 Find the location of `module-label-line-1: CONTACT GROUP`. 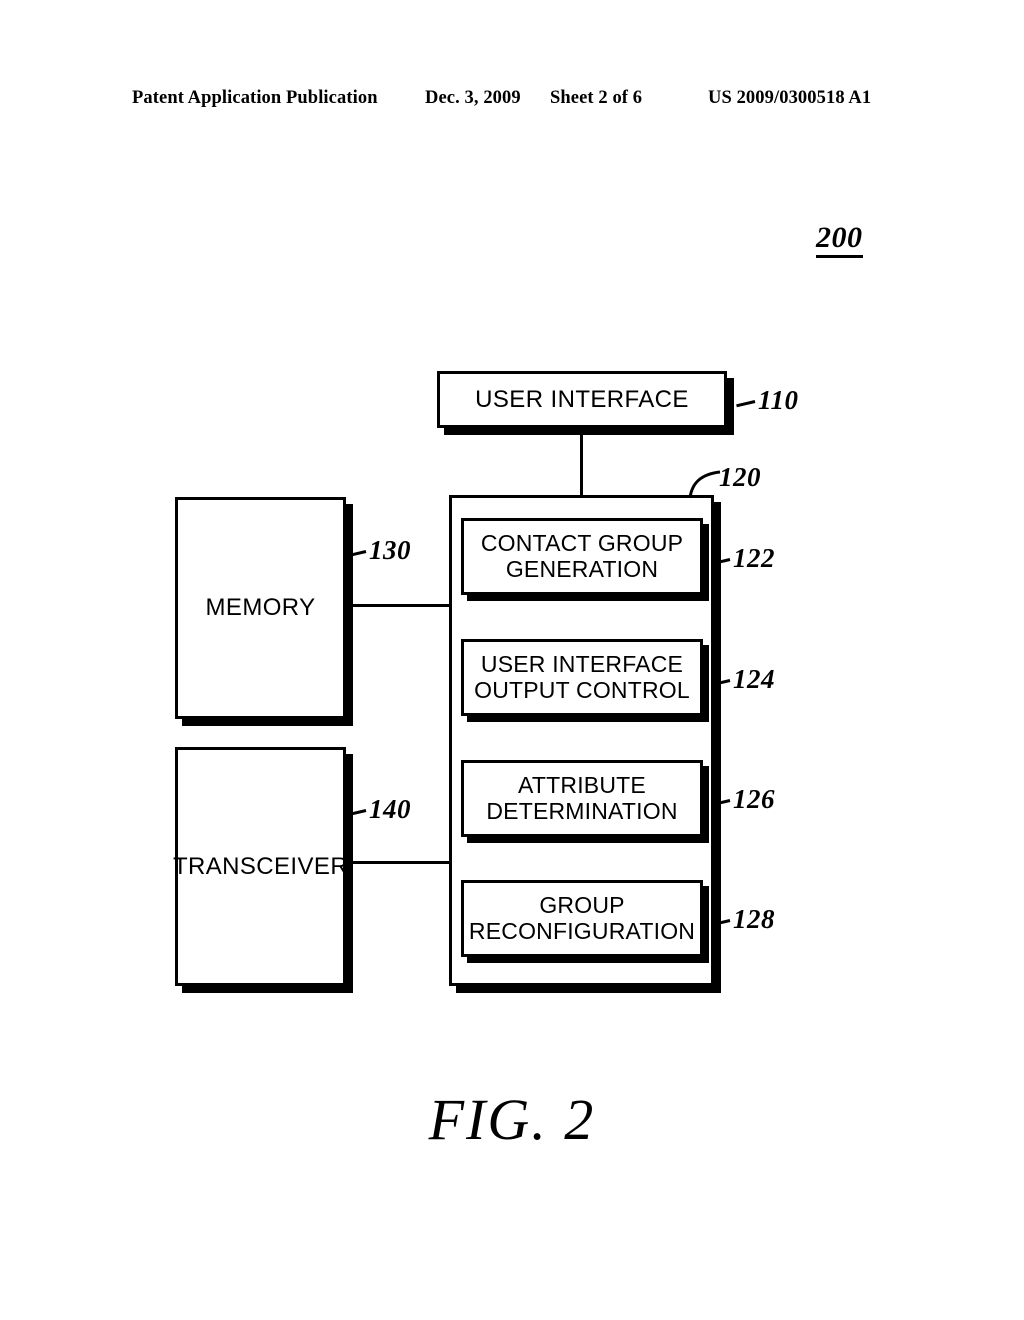

module-label-line-1: CONTACT GROUP is located at coordinates (582, 542).